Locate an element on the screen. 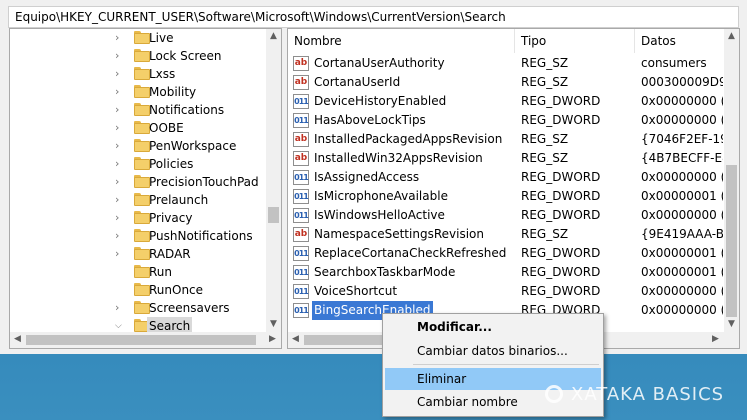  tree-item-precisiontouchpad: › PrecisionTouchPad is located at coordinates (139, 182).